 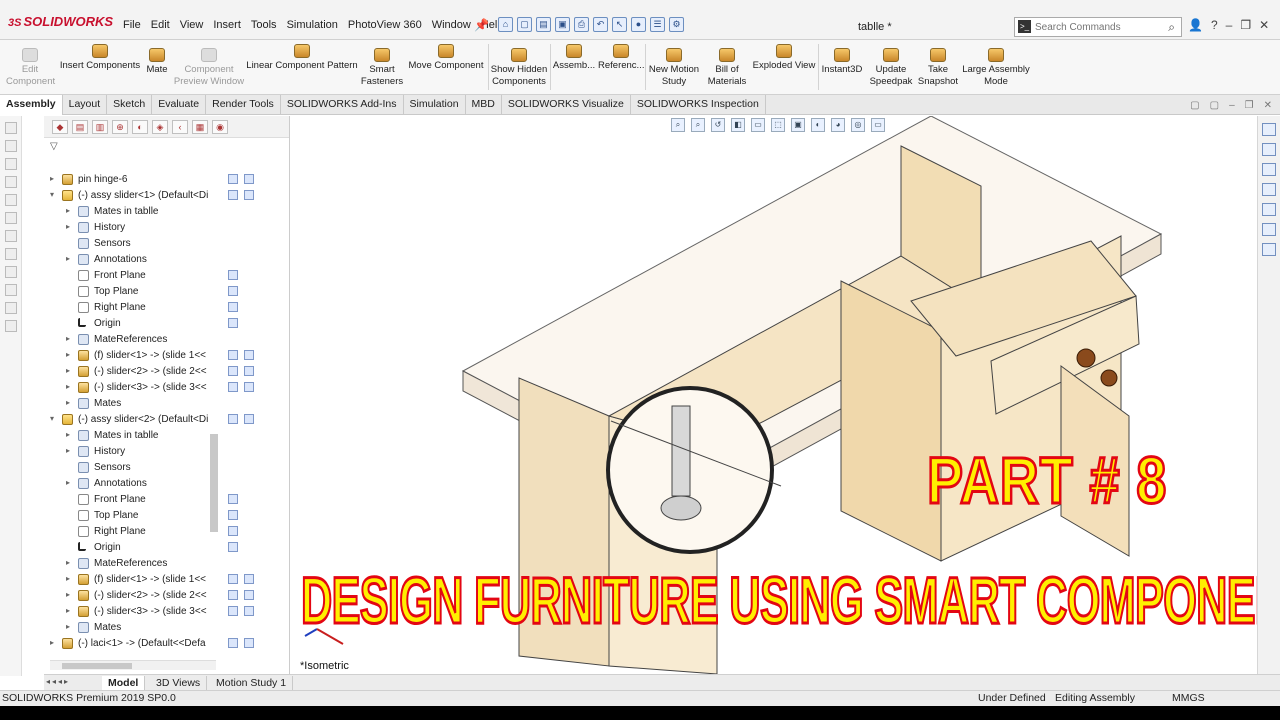 What do you see at coordinates (133, 564) in the screenshot?
I see `tree-item: ▸ MateReferences` at bounding box center [133, 564].